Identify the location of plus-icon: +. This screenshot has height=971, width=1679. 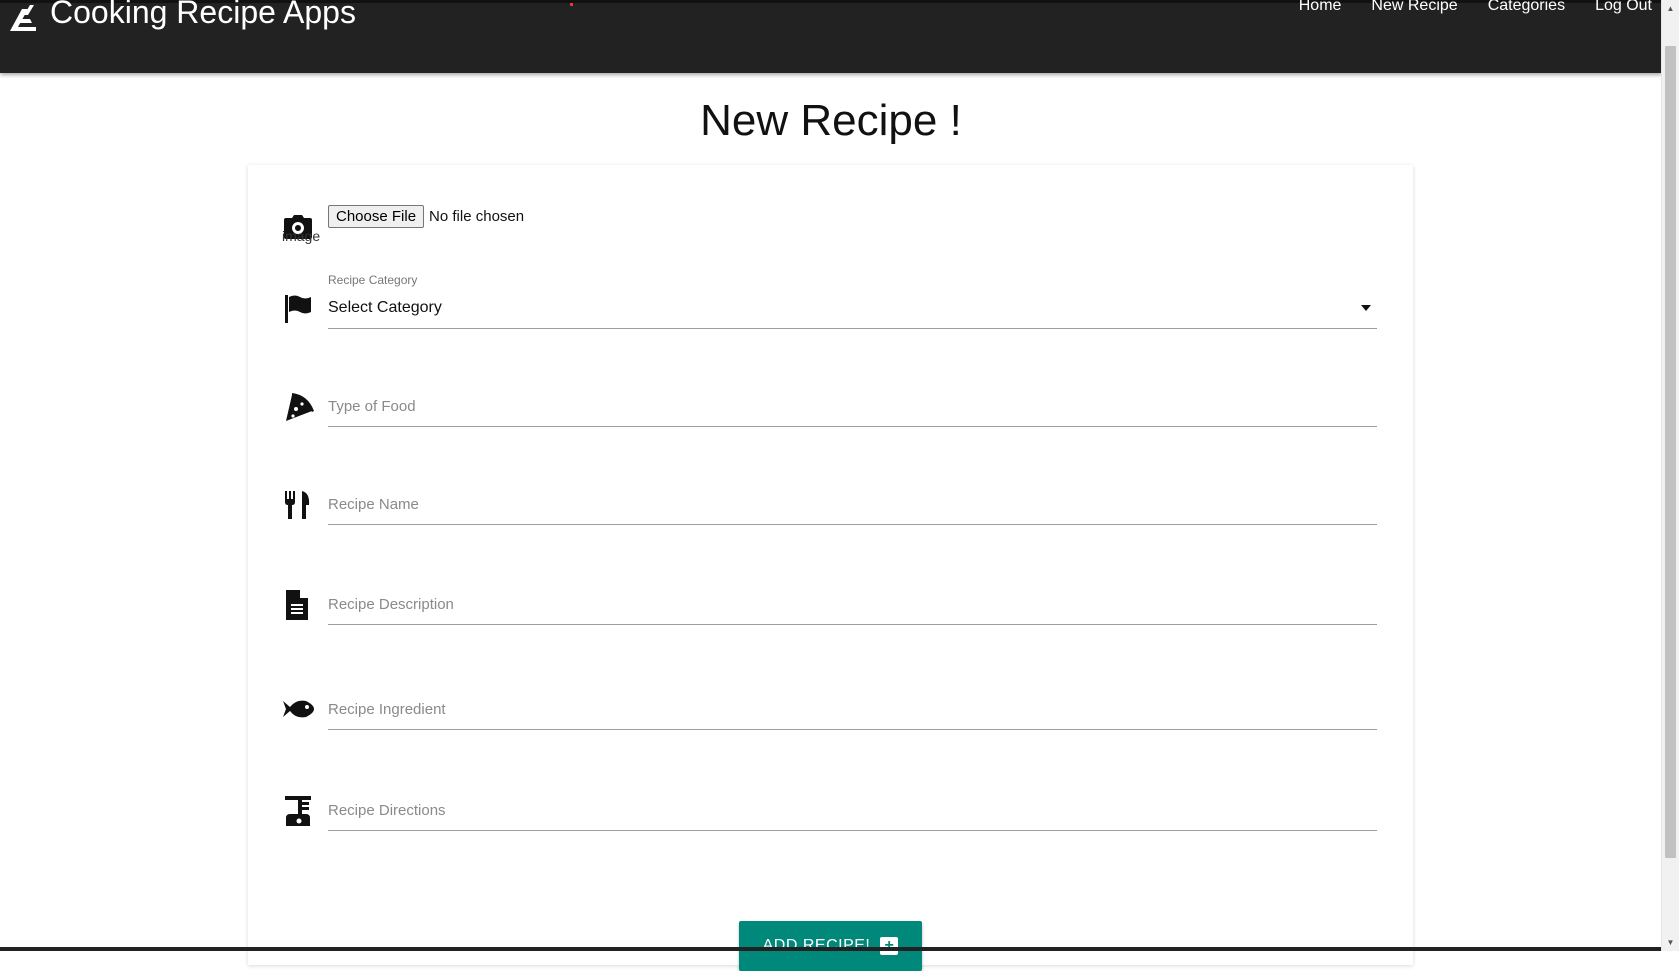
(889, 946).